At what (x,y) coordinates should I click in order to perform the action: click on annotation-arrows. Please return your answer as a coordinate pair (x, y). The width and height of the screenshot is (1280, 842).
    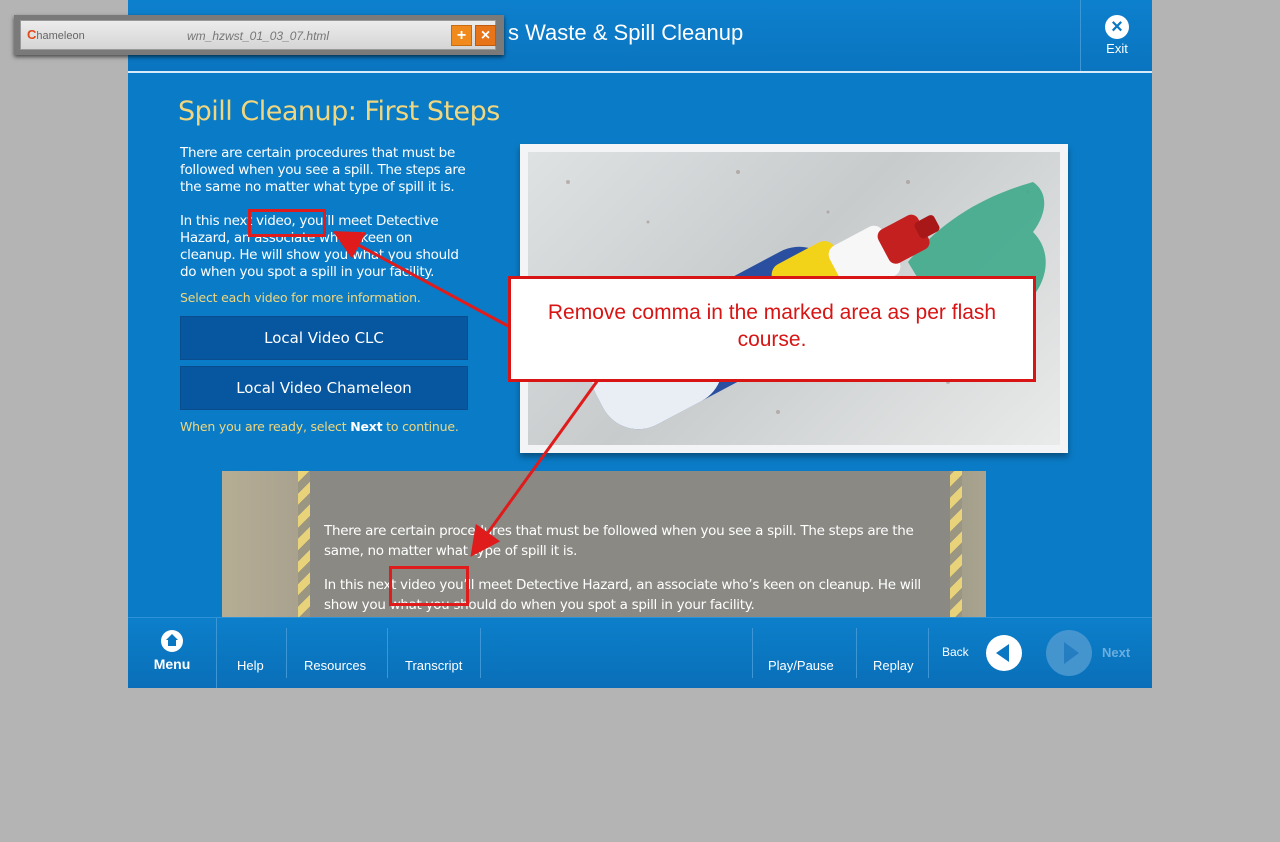
    Looking at the image, I should click on (466, 394).